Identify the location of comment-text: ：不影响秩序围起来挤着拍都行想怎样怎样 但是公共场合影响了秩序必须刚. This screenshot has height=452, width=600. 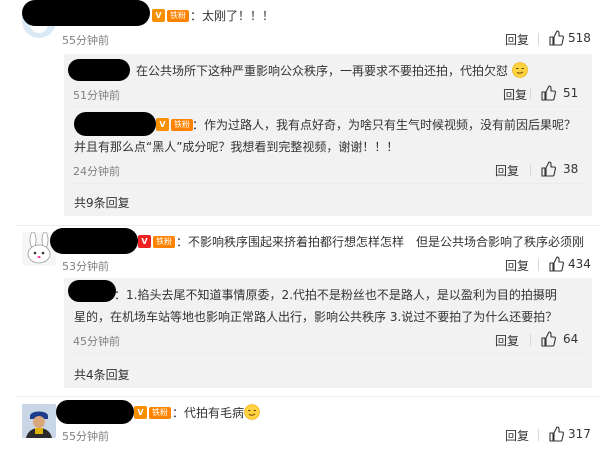
(380, 242).